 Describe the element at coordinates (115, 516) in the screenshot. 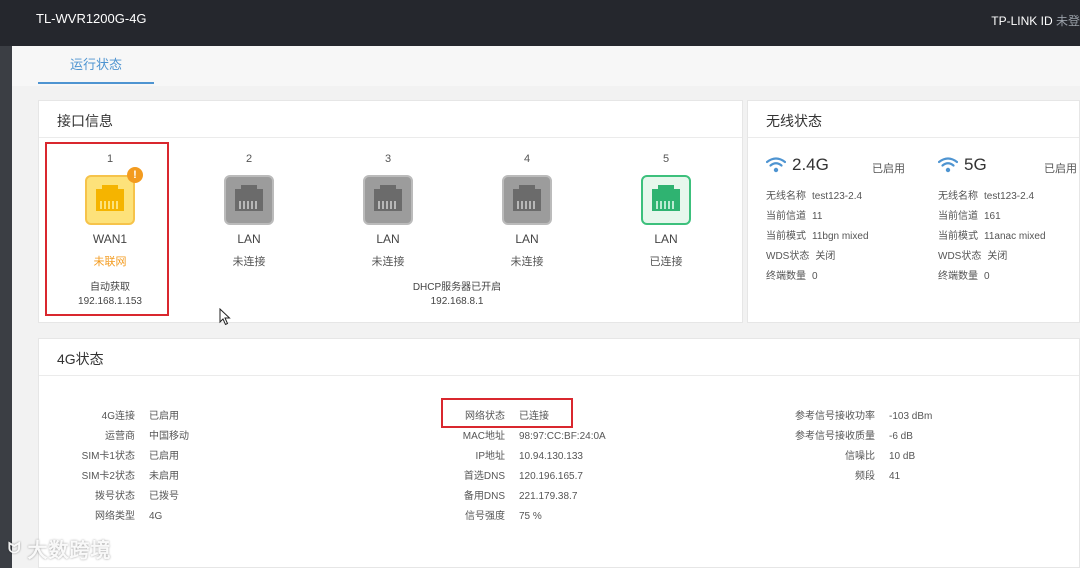

I see `lte-label: 网络类型` at that location.